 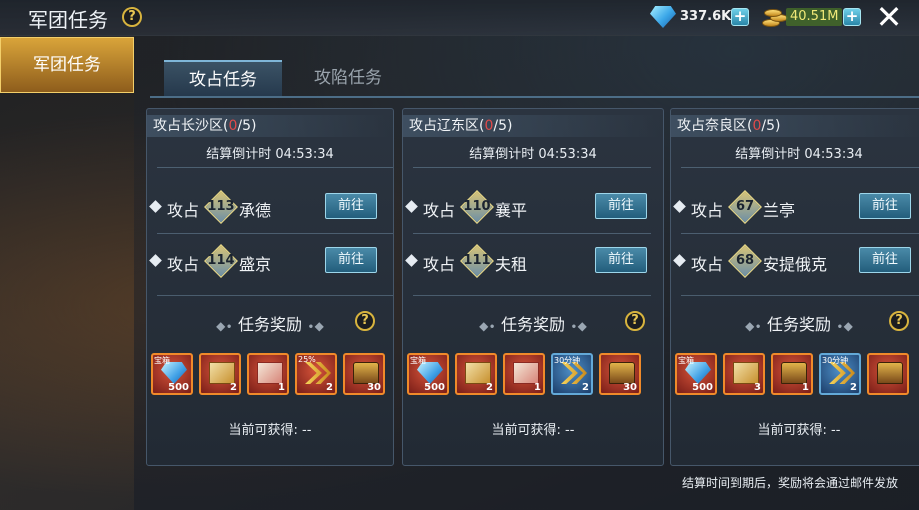 What do you see at coordinates (795, 264) in the screenshot?
I see `city-name: 安提俄克` at bounding box center [795, 264].